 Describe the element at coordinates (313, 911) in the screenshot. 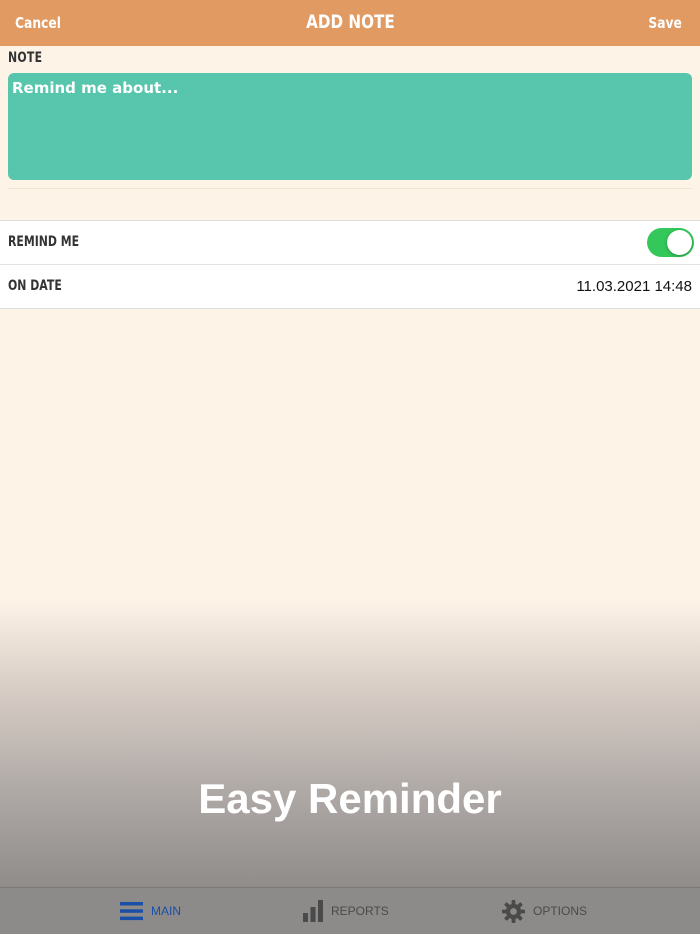

I see `bar-chart-icon` at that location.